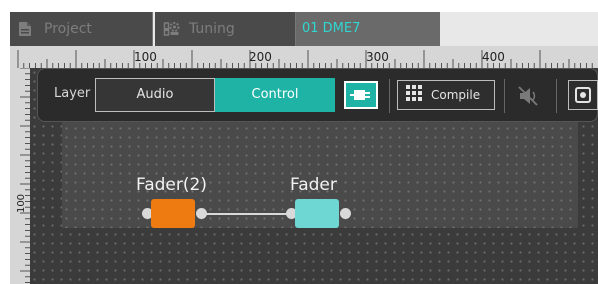 Image resolution: width=598 pixels, height=284 pixels. What do you see at coordinates (345, 213) in the screenshot?
I see `output-port` at bounding box center [345, 213].